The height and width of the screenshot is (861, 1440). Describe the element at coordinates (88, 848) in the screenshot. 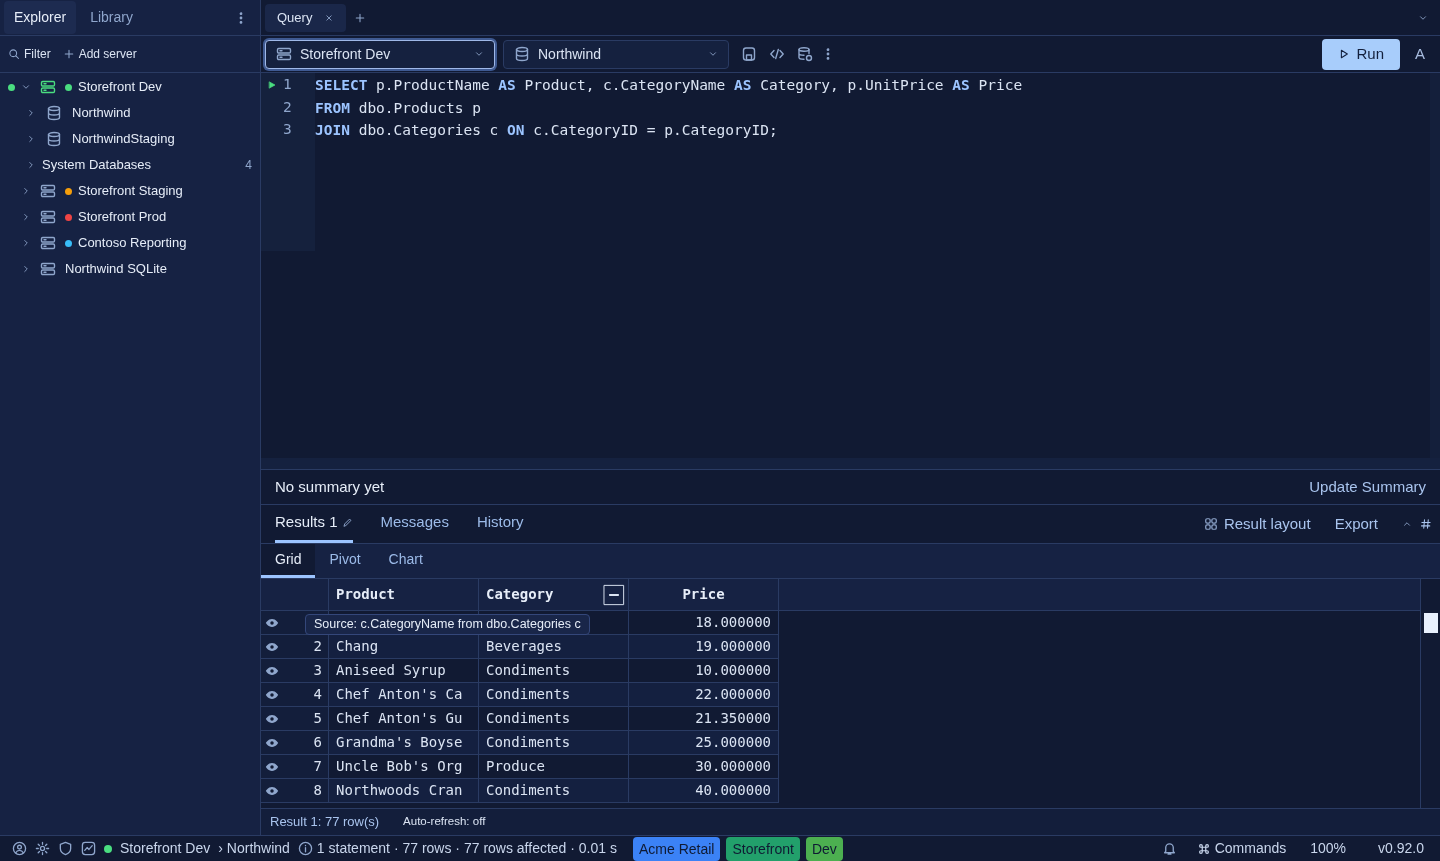

I see `activity-icon` at that location.